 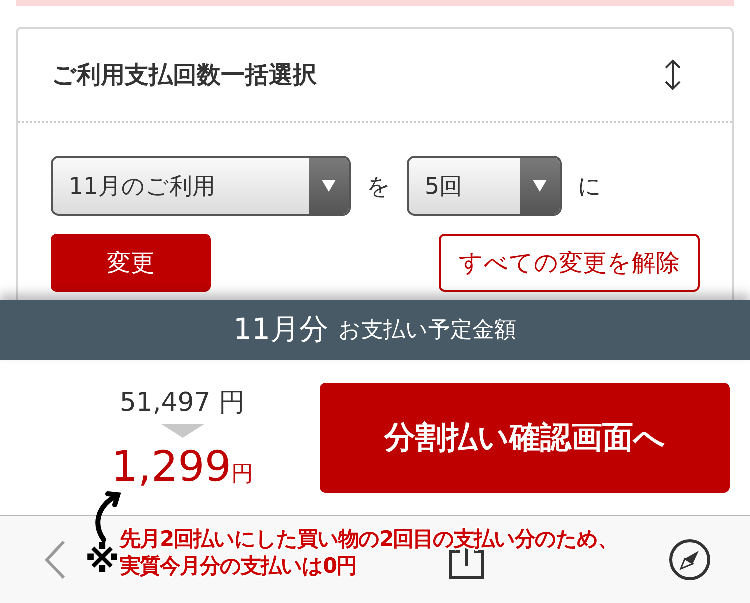 I want to click on suffix-label: に, so click(x=590, y=187).